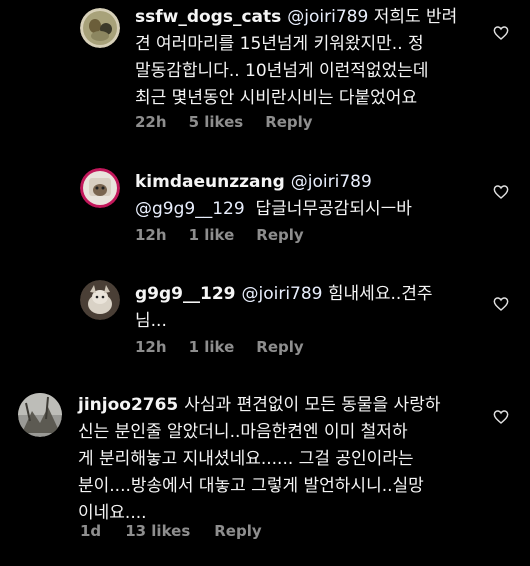  Describe the element at coordinates (216, 122) in the screenshot. I see `likes-count: 5 likes` at that location.